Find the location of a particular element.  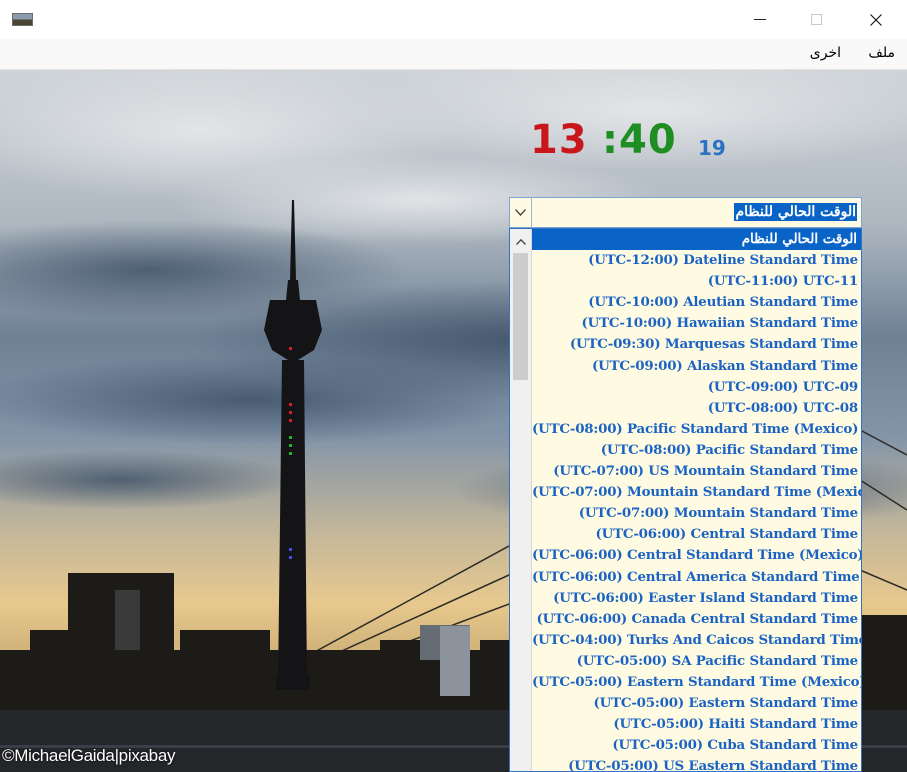

menu-other: اخرى is located at coordinates (825, 53).